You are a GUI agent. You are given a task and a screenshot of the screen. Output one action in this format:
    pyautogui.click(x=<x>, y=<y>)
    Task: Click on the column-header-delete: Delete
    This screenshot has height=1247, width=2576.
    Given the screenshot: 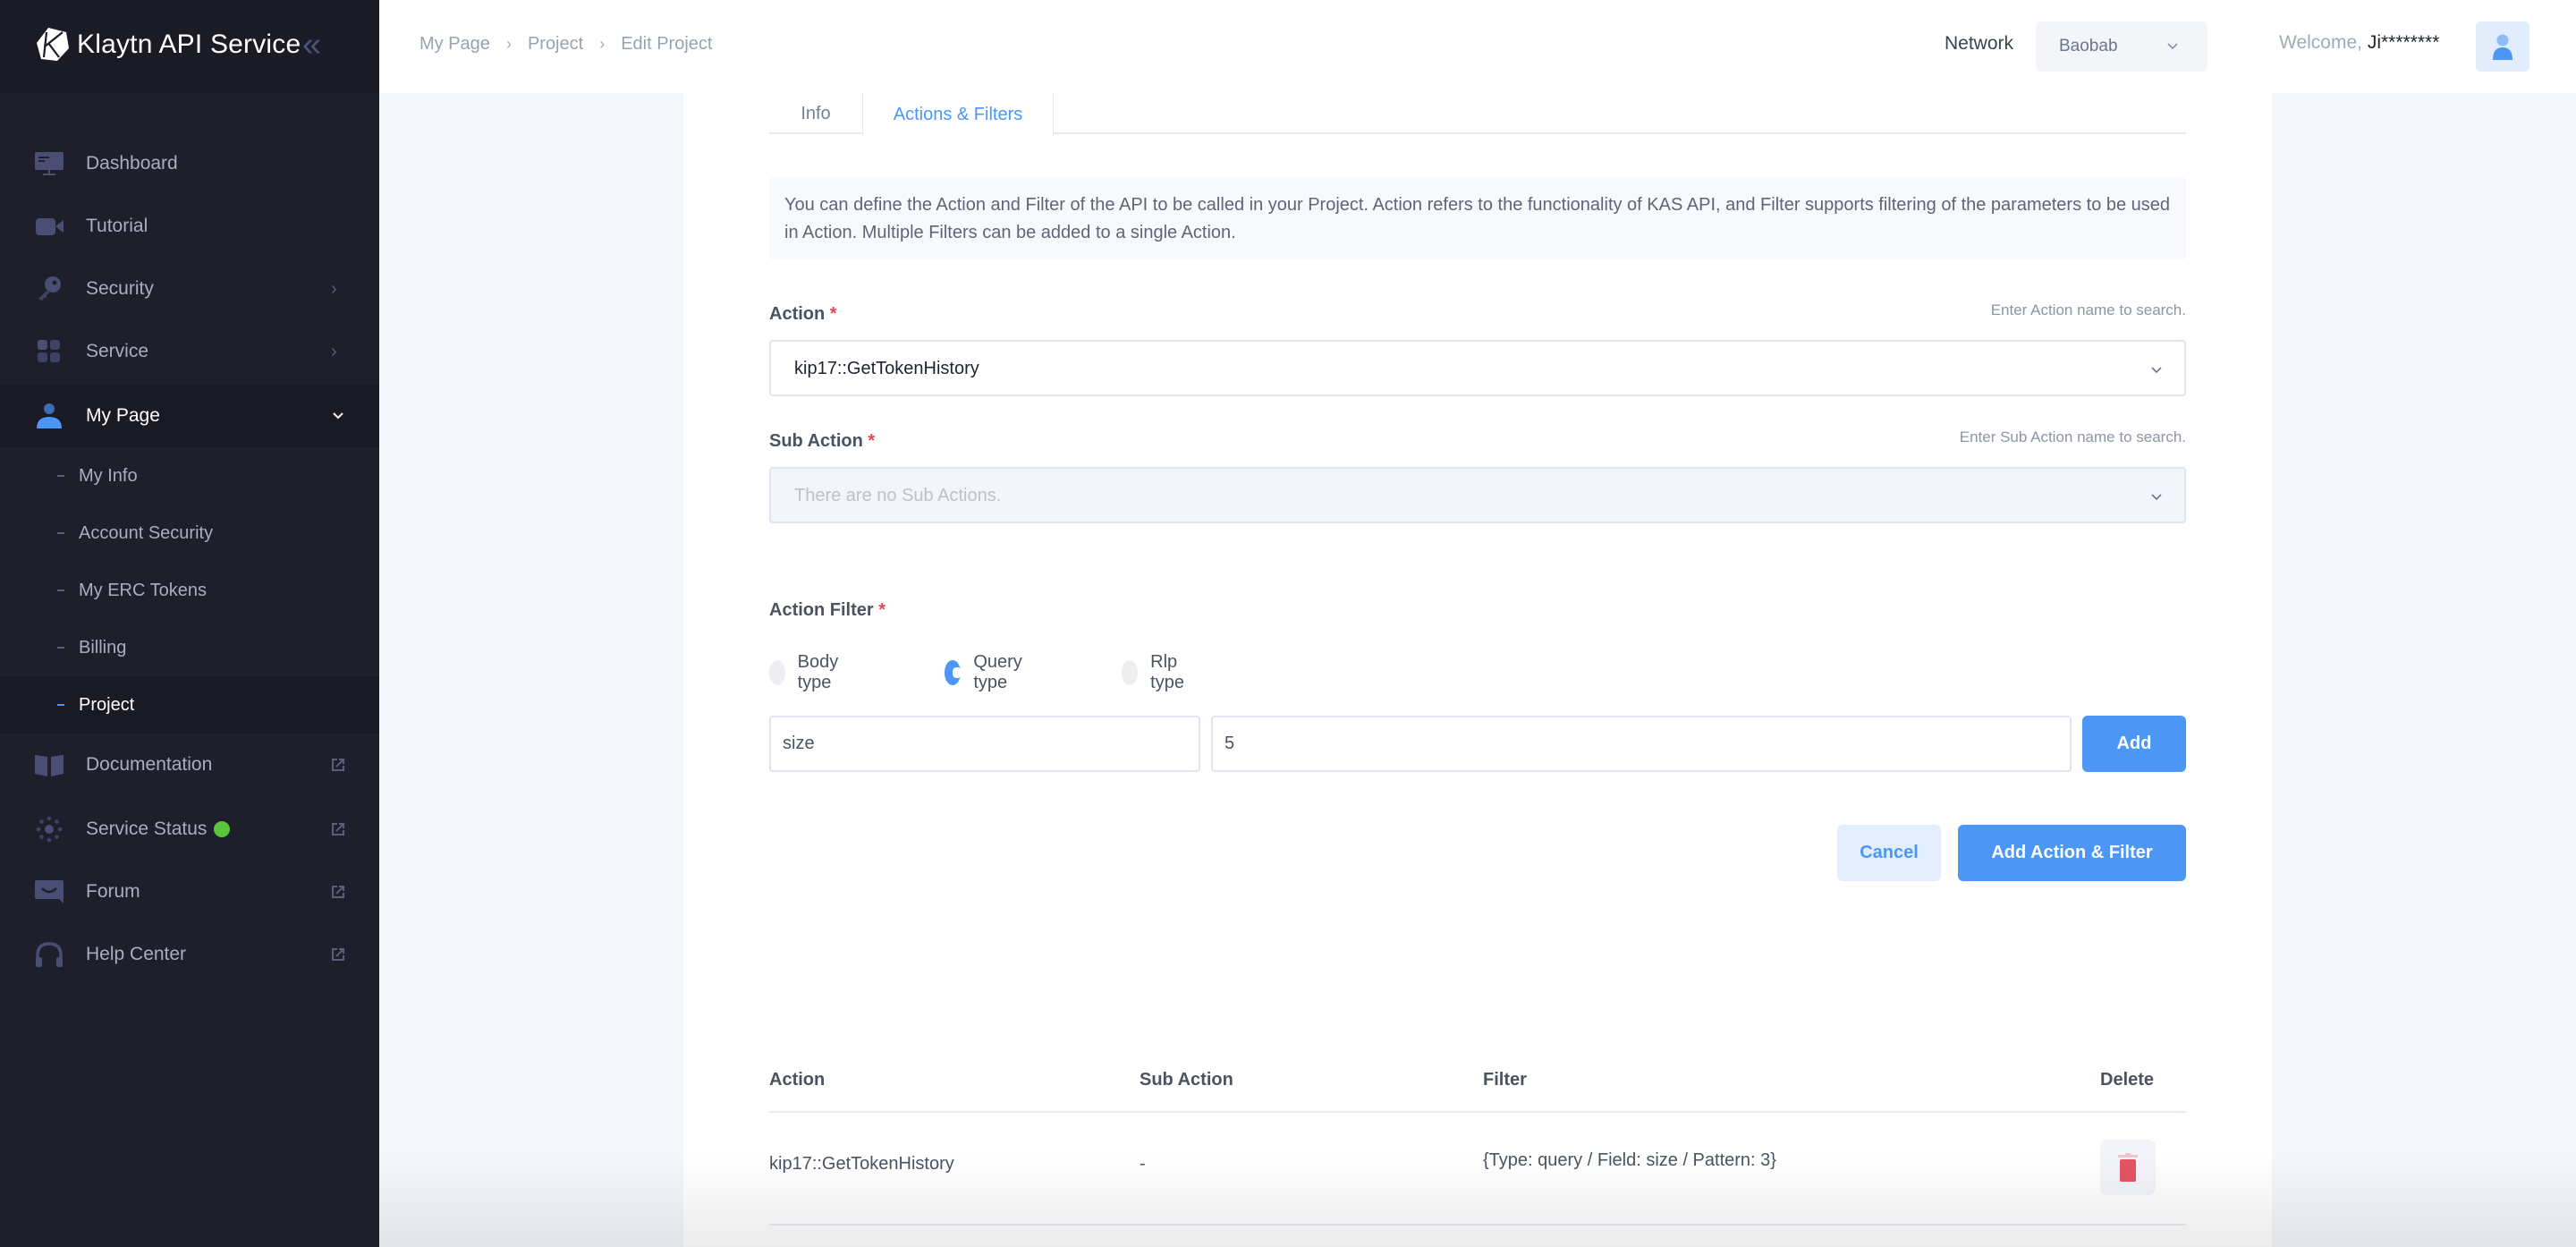 What is the action you would take?
    pyautogui.click(x=2127, y=1080)
    